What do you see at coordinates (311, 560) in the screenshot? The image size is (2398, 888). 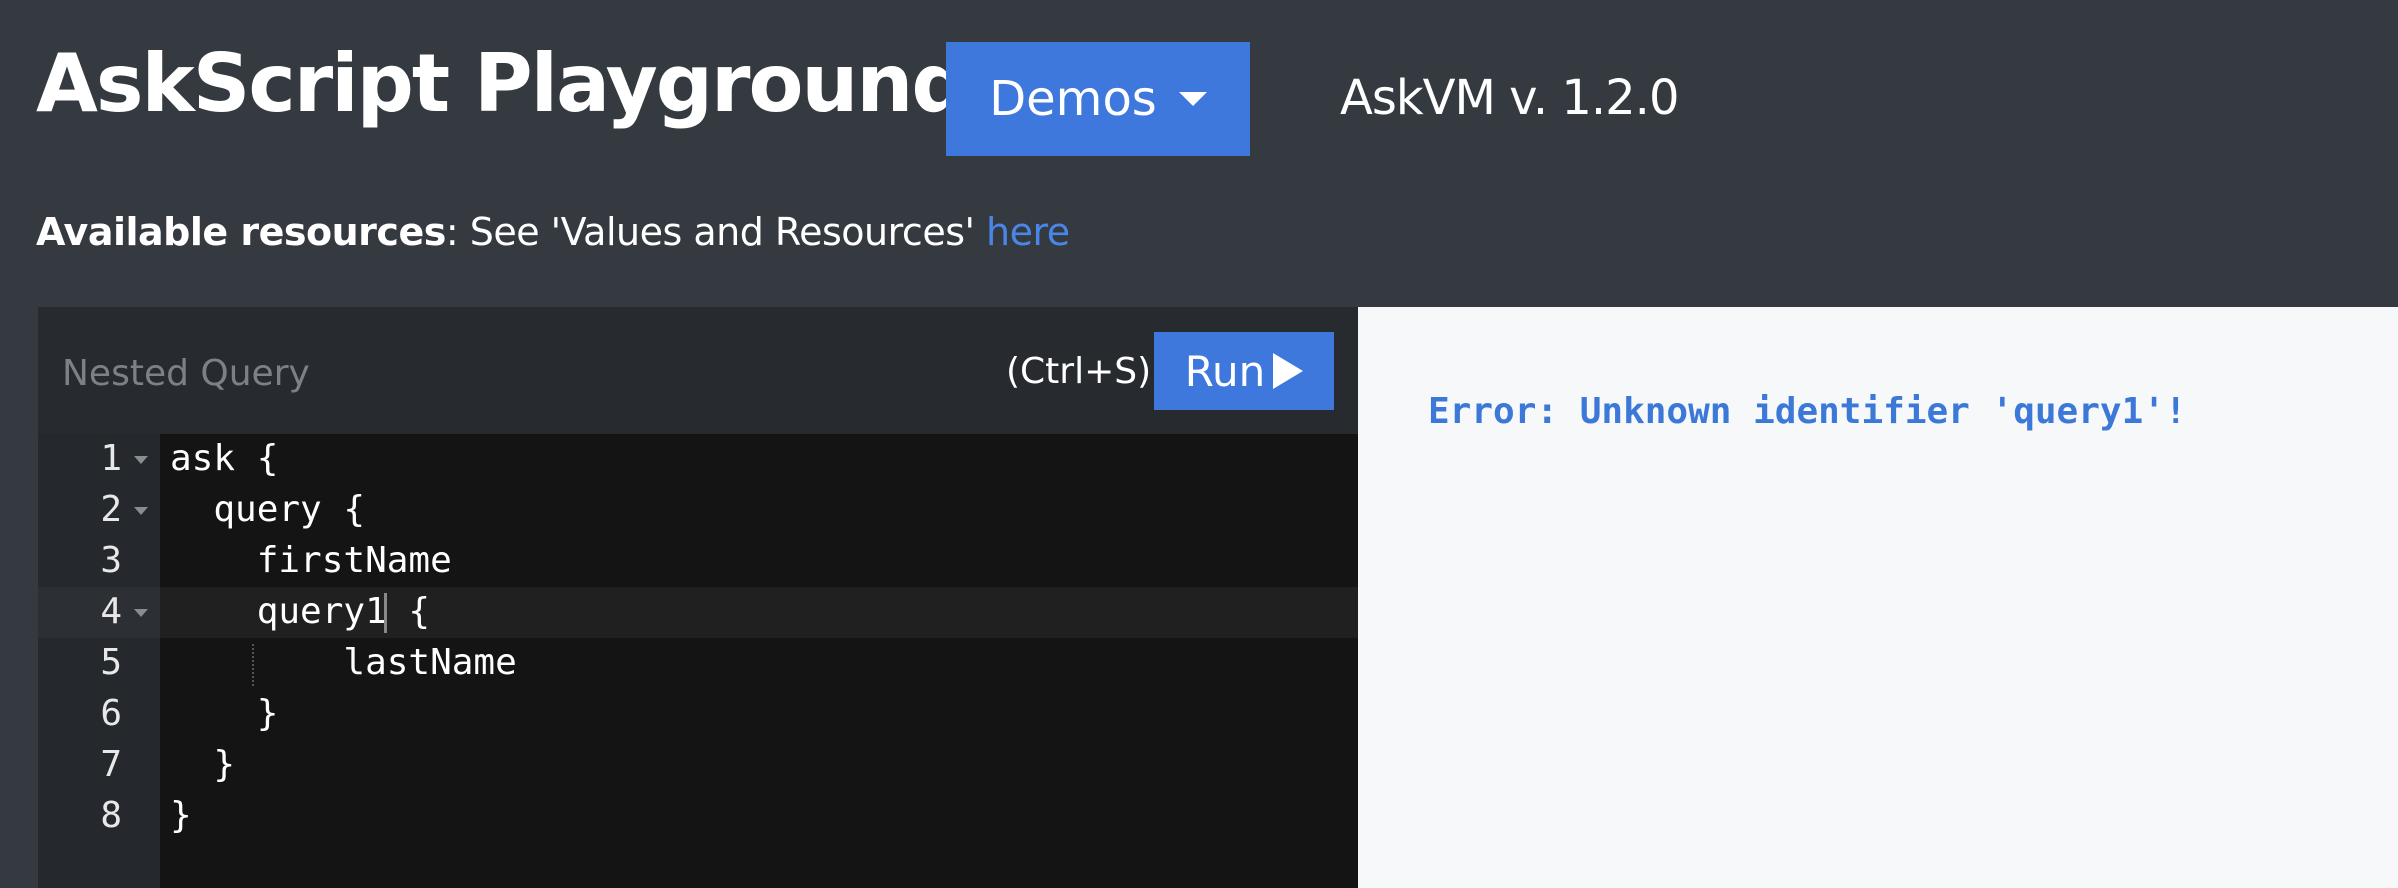 I see `code-text: firstName` at bounding box center [311, 560].